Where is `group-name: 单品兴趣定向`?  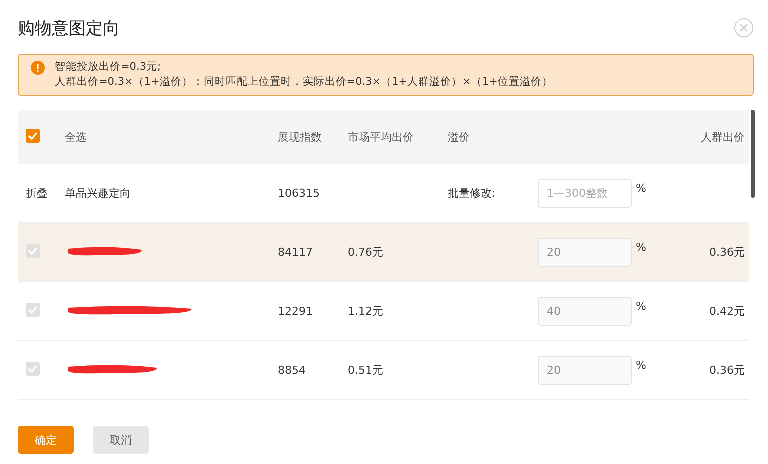 group-name: 单品兴趣定向 is located at coordinates (98, 193).